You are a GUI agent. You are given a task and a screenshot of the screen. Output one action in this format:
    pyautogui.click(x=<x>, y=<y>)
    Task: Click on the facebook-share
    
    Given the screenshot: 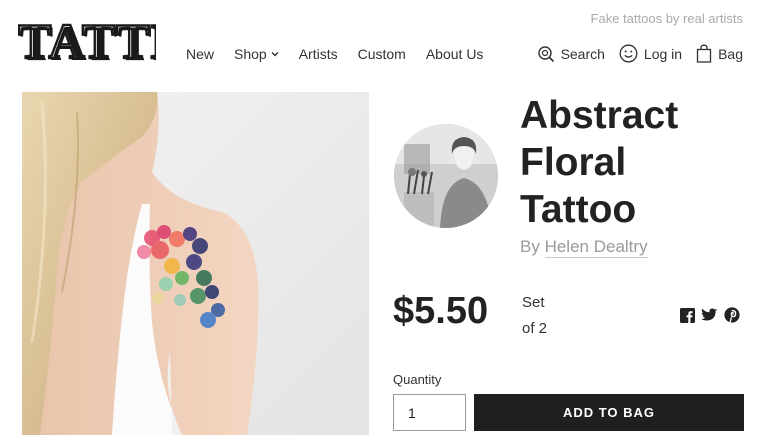 What is the action you would take?
    pyautogui.click(x=687, y=315)
    